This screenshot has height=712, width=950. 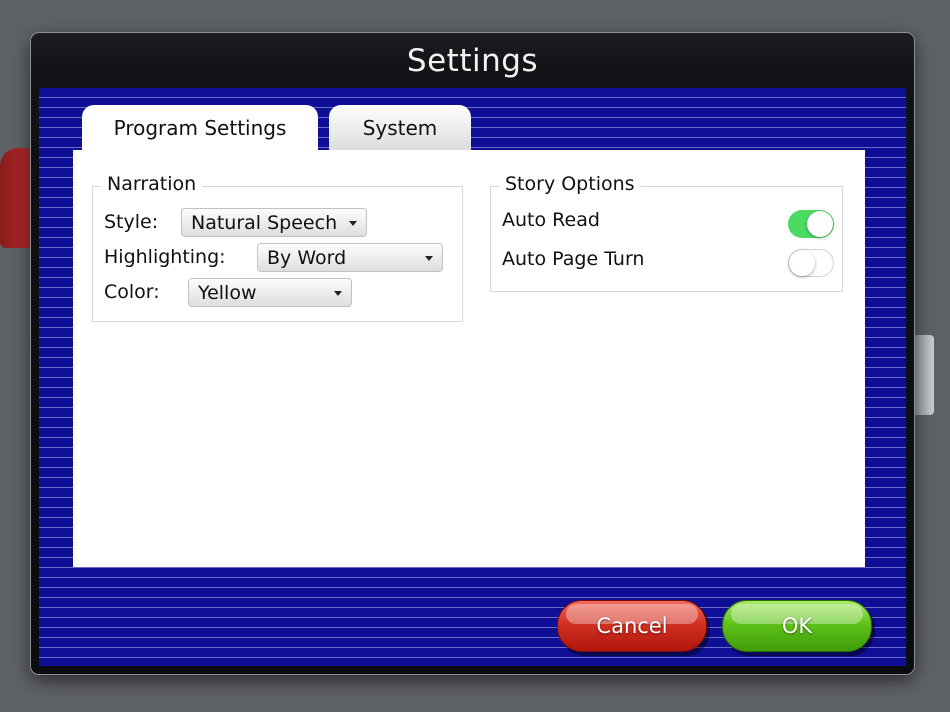 I want to click on auto-read-toggle, so click(x=811, y=224).